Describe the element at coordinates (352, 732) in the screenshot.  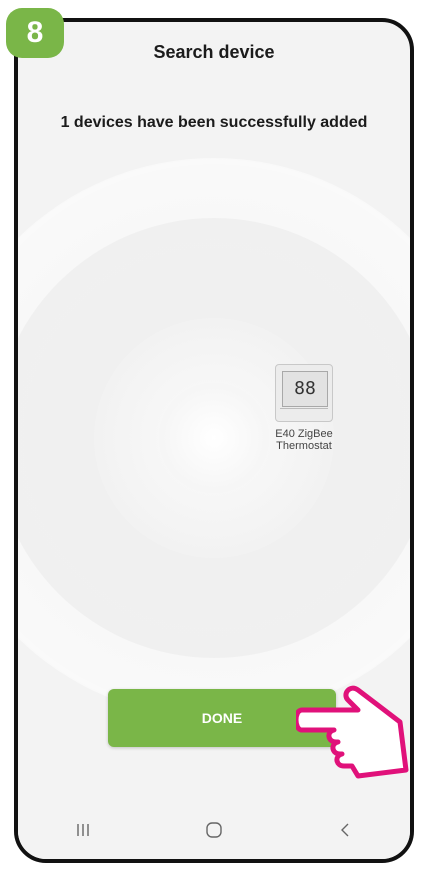
I see `pointing-hand-icon` at that location.